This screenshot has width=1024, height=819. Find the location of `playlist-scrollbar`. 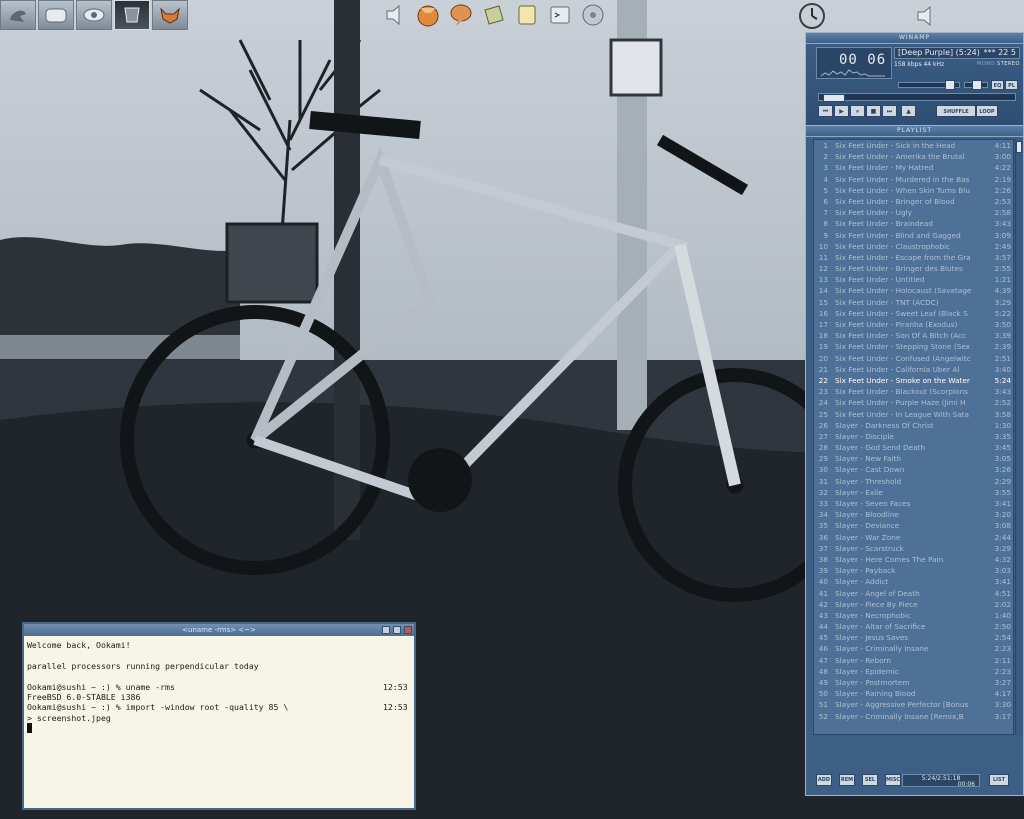

playlist-scrollbar is located at coordinates (1019, 437).